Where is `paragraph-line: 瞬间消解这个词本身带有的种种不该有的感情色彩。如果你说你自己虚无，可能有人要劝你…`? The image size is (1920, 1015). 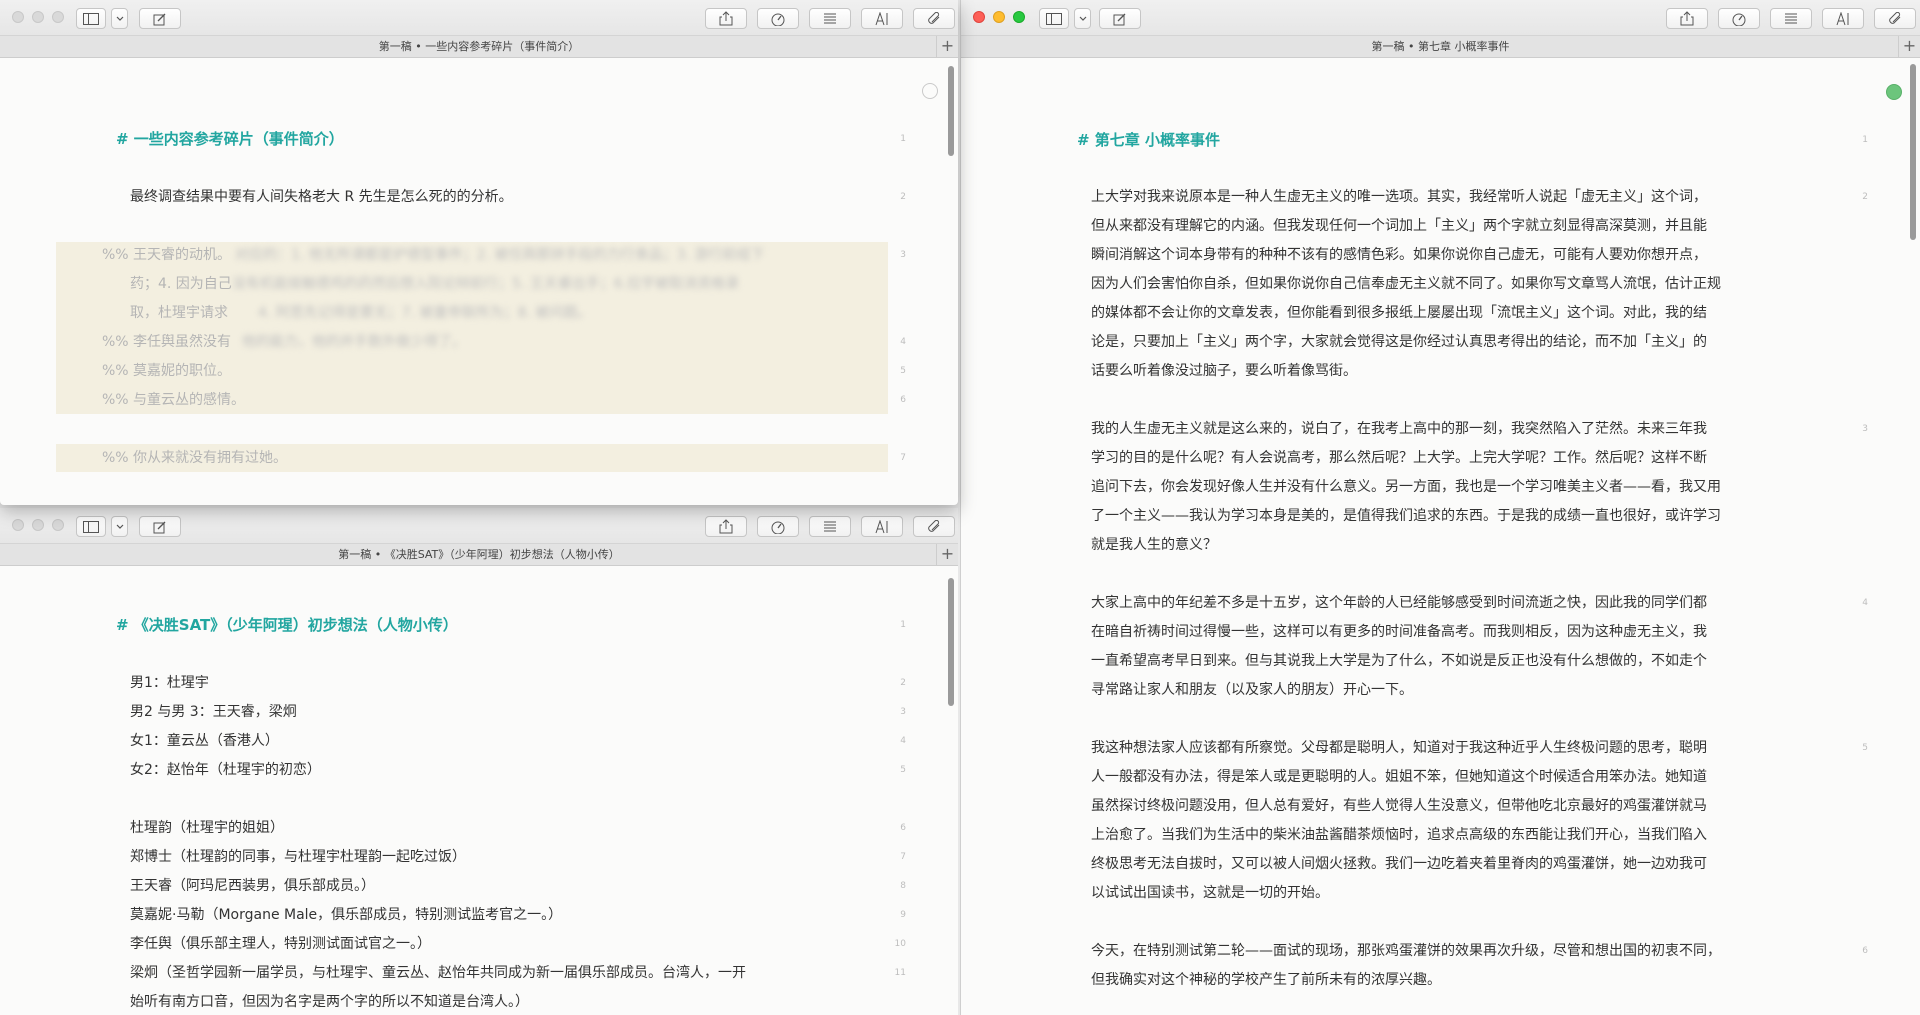
paragraph-line: 瞬间消解这个词本身带有的种种不该有的感情色彩。如果你说你自己虚无，可能有人要劝你… is located at coordinates (1399, 255).